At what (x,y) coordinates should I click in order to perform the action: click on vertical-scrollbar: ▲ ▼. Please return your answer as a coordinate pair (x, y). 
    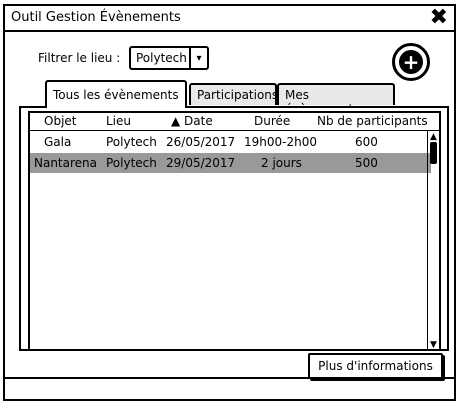
    Looking at the image, I should click on (433, 240).